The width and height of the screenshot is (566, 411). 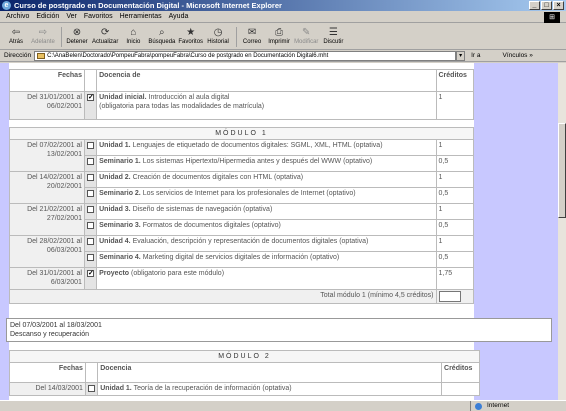 I want to click on unit-title: Unidad 2., so click(x=115, y=177).